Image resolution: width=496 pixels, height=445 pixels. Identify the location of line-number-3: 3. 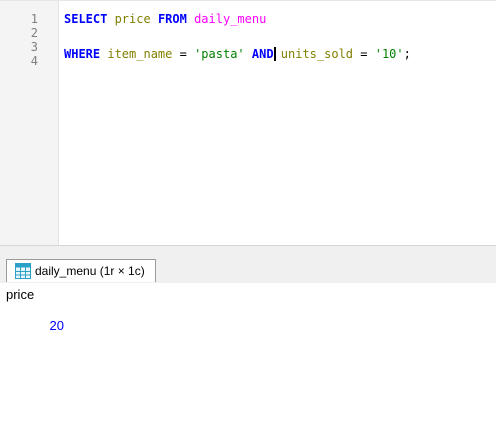
(34, 47).